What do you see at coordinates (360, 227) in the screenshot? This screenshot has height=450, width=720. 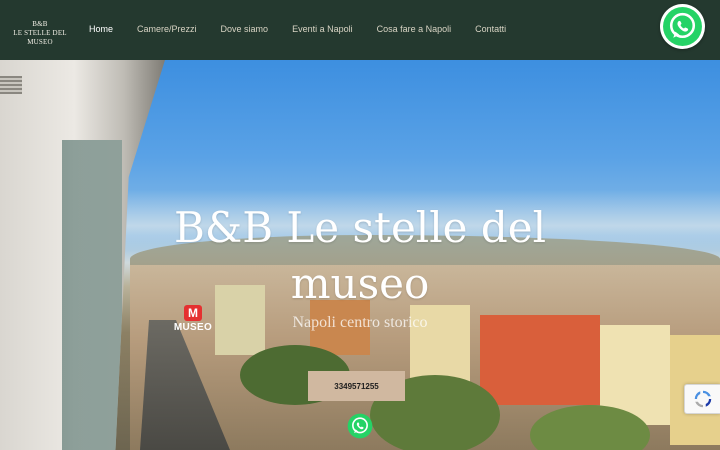 I see `hero-title-line-1: B&B Le stelle del` at bounding box center [360, 227].